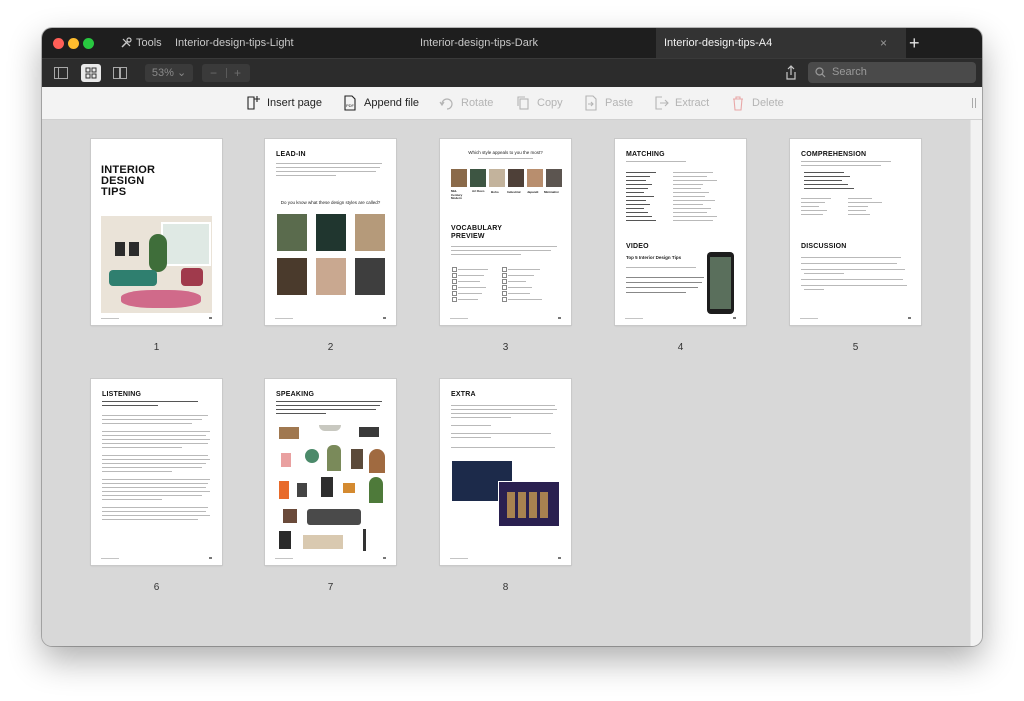 The width and height of the screenshot is (1024, 701). Describe the element at coordinates (58, 43) in the screenshot. I see `close-window-button` at that location.